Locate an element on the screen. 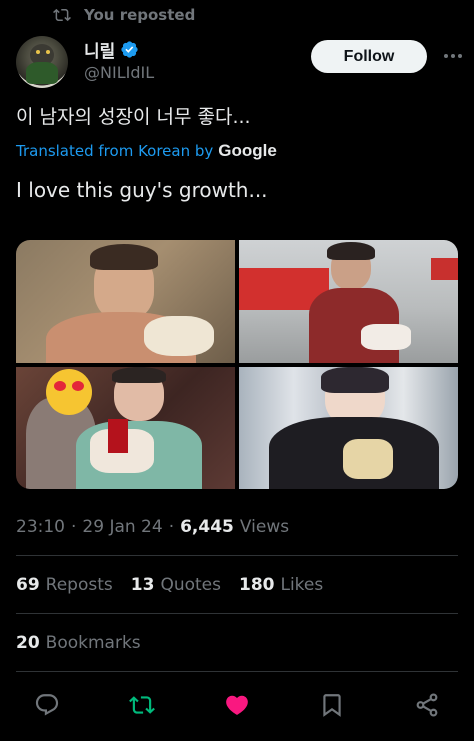  author-handle: @NILIdIL is located at coordinates (119, 72).